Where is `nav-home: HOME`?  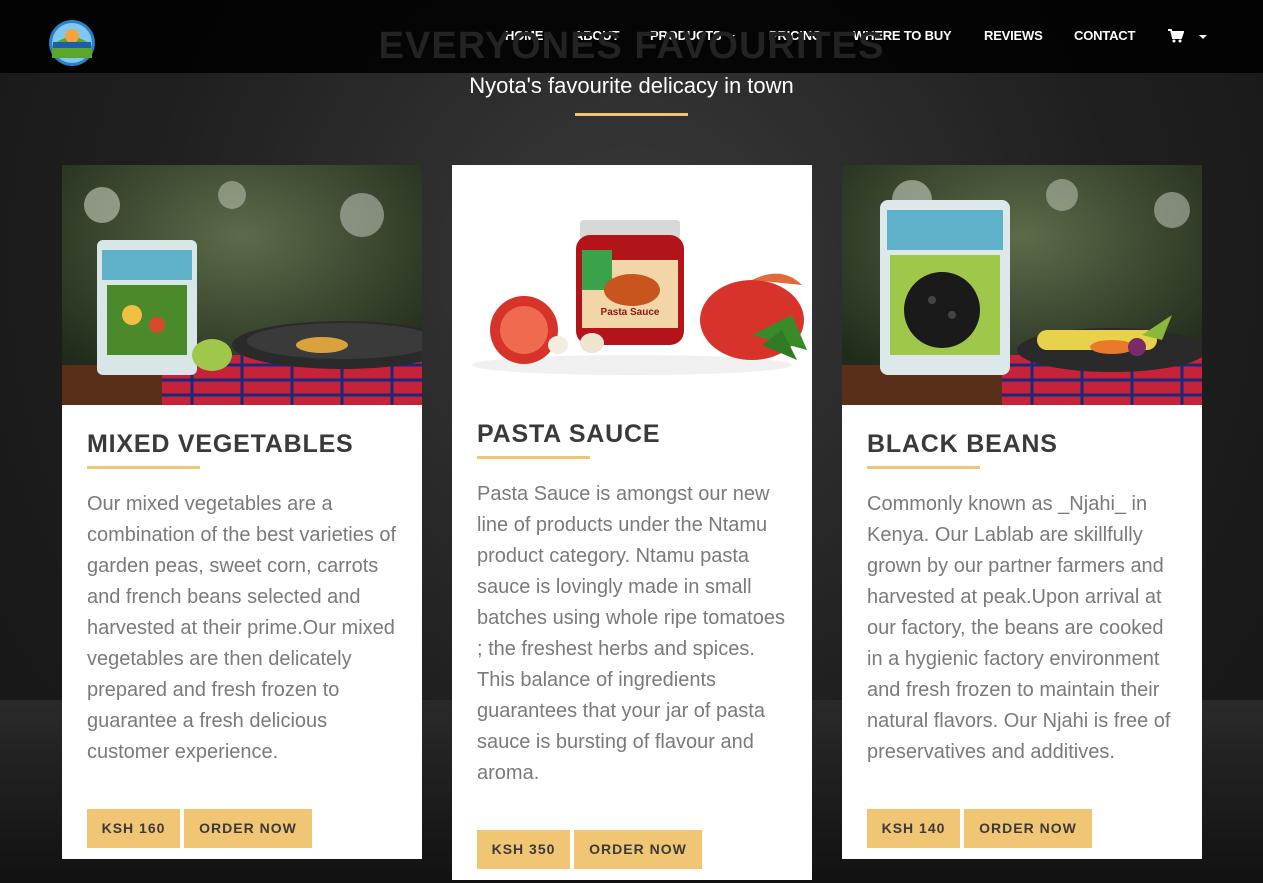
nav-home: HOME is located at coordinates (524, 35).